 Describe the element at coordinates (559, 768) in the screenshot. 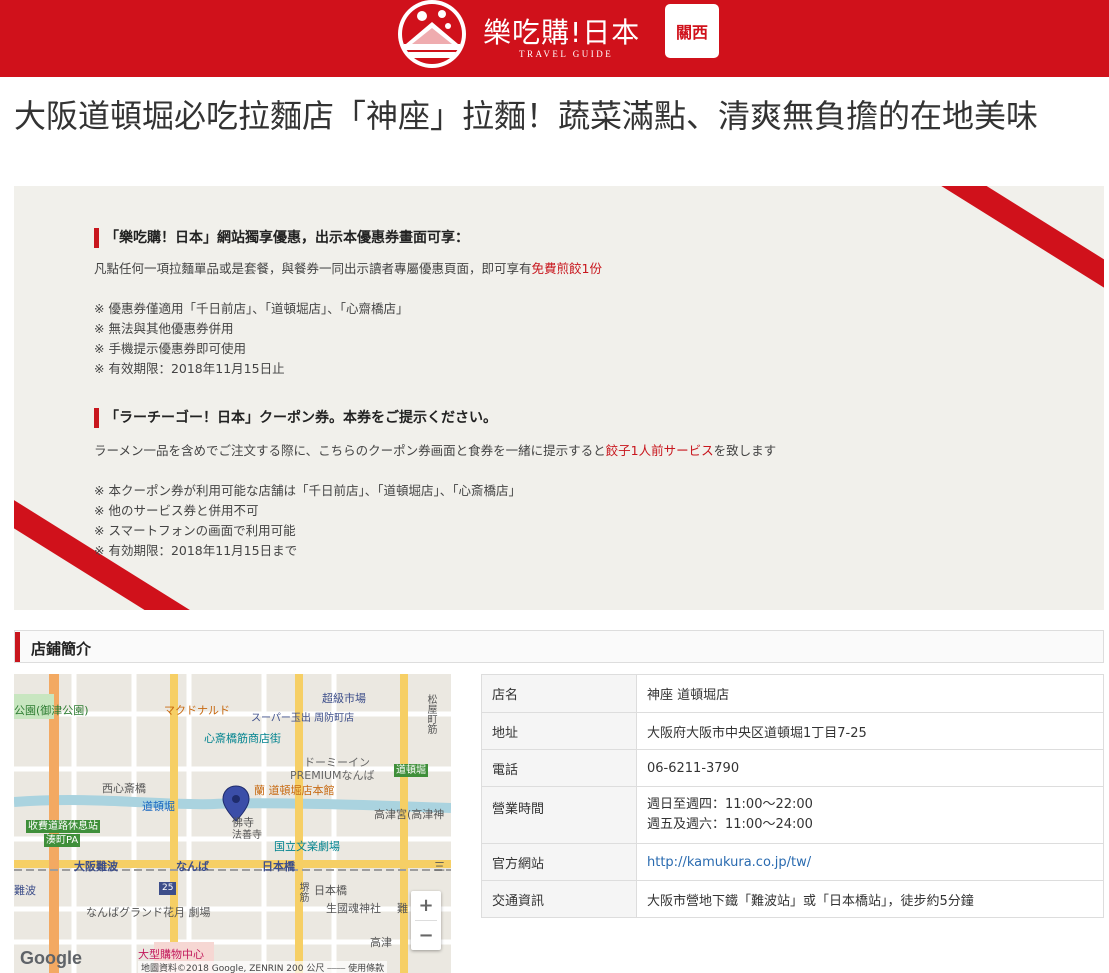

I see `info-key: 電話` at that location.